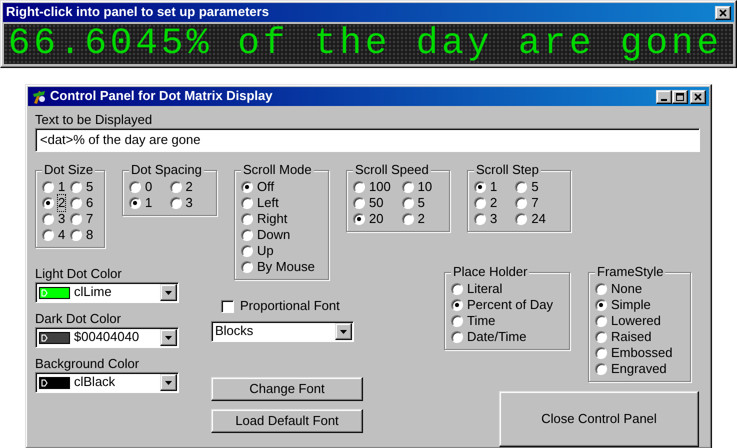 The height and width of the screenshot is (448, 737). Describe the element at coordinates (535, 203) in the screenshot. I see `radio-label: 7` at that location.